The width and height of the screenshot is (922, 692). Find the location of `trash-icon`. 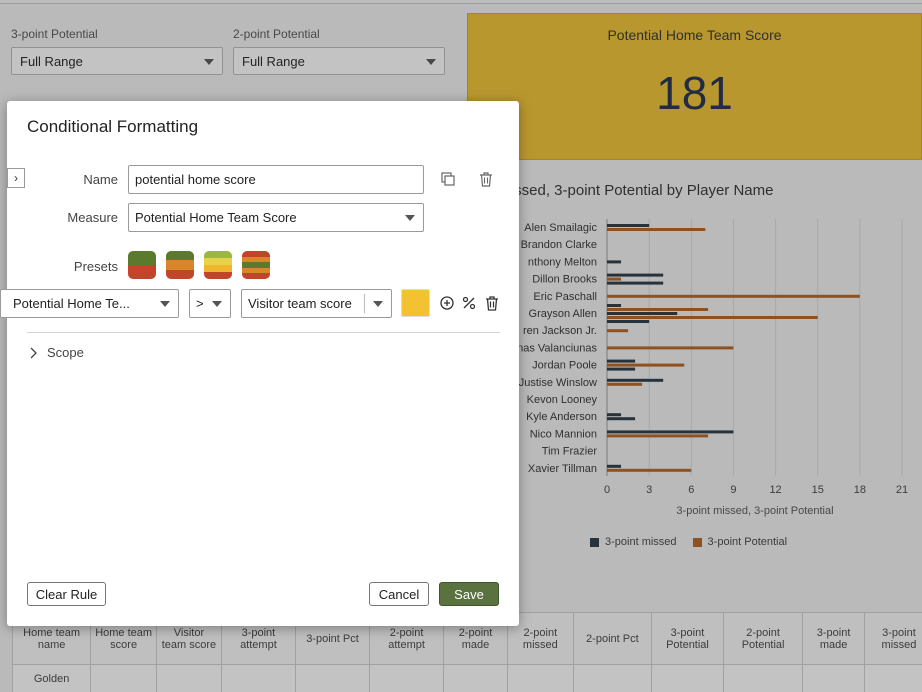

trash-icon is located at coordinates (486, 179).